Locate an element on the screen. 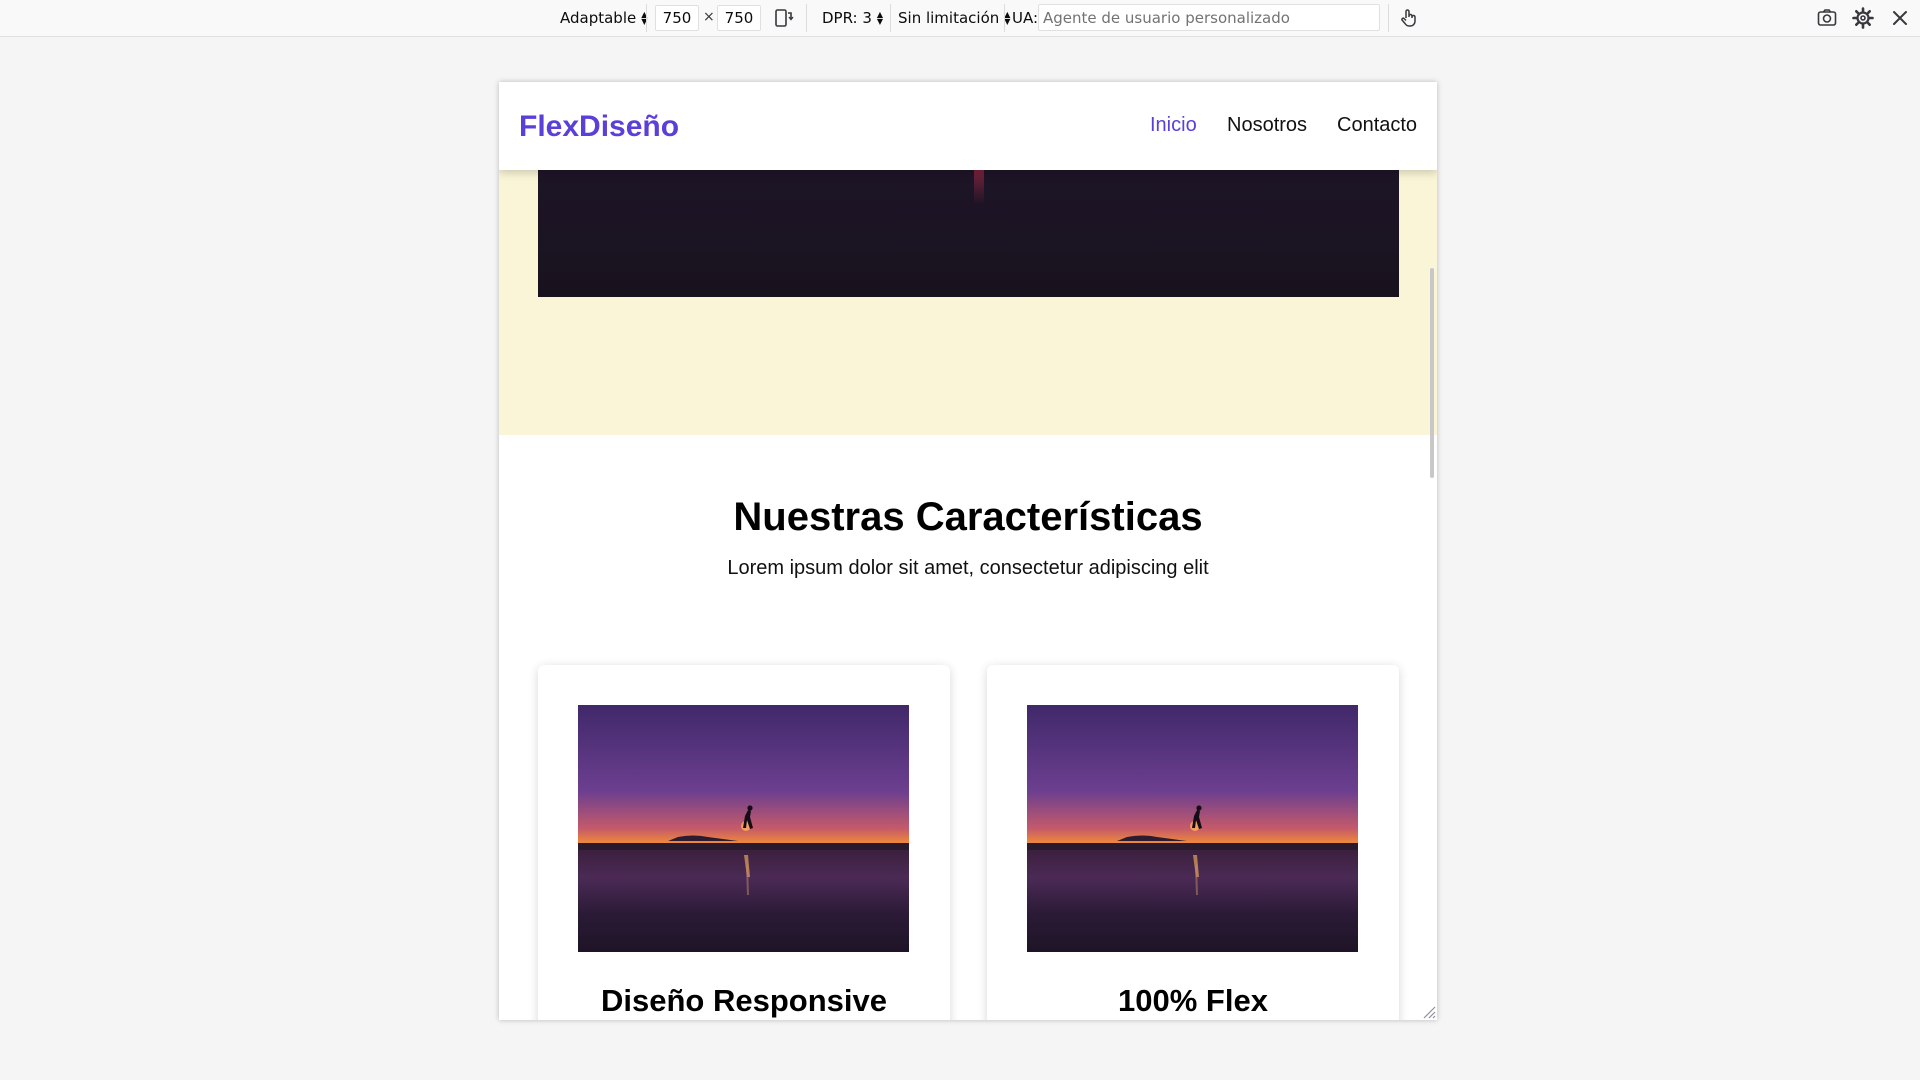  screenshot-icon is located at coordinates (1827, 18).